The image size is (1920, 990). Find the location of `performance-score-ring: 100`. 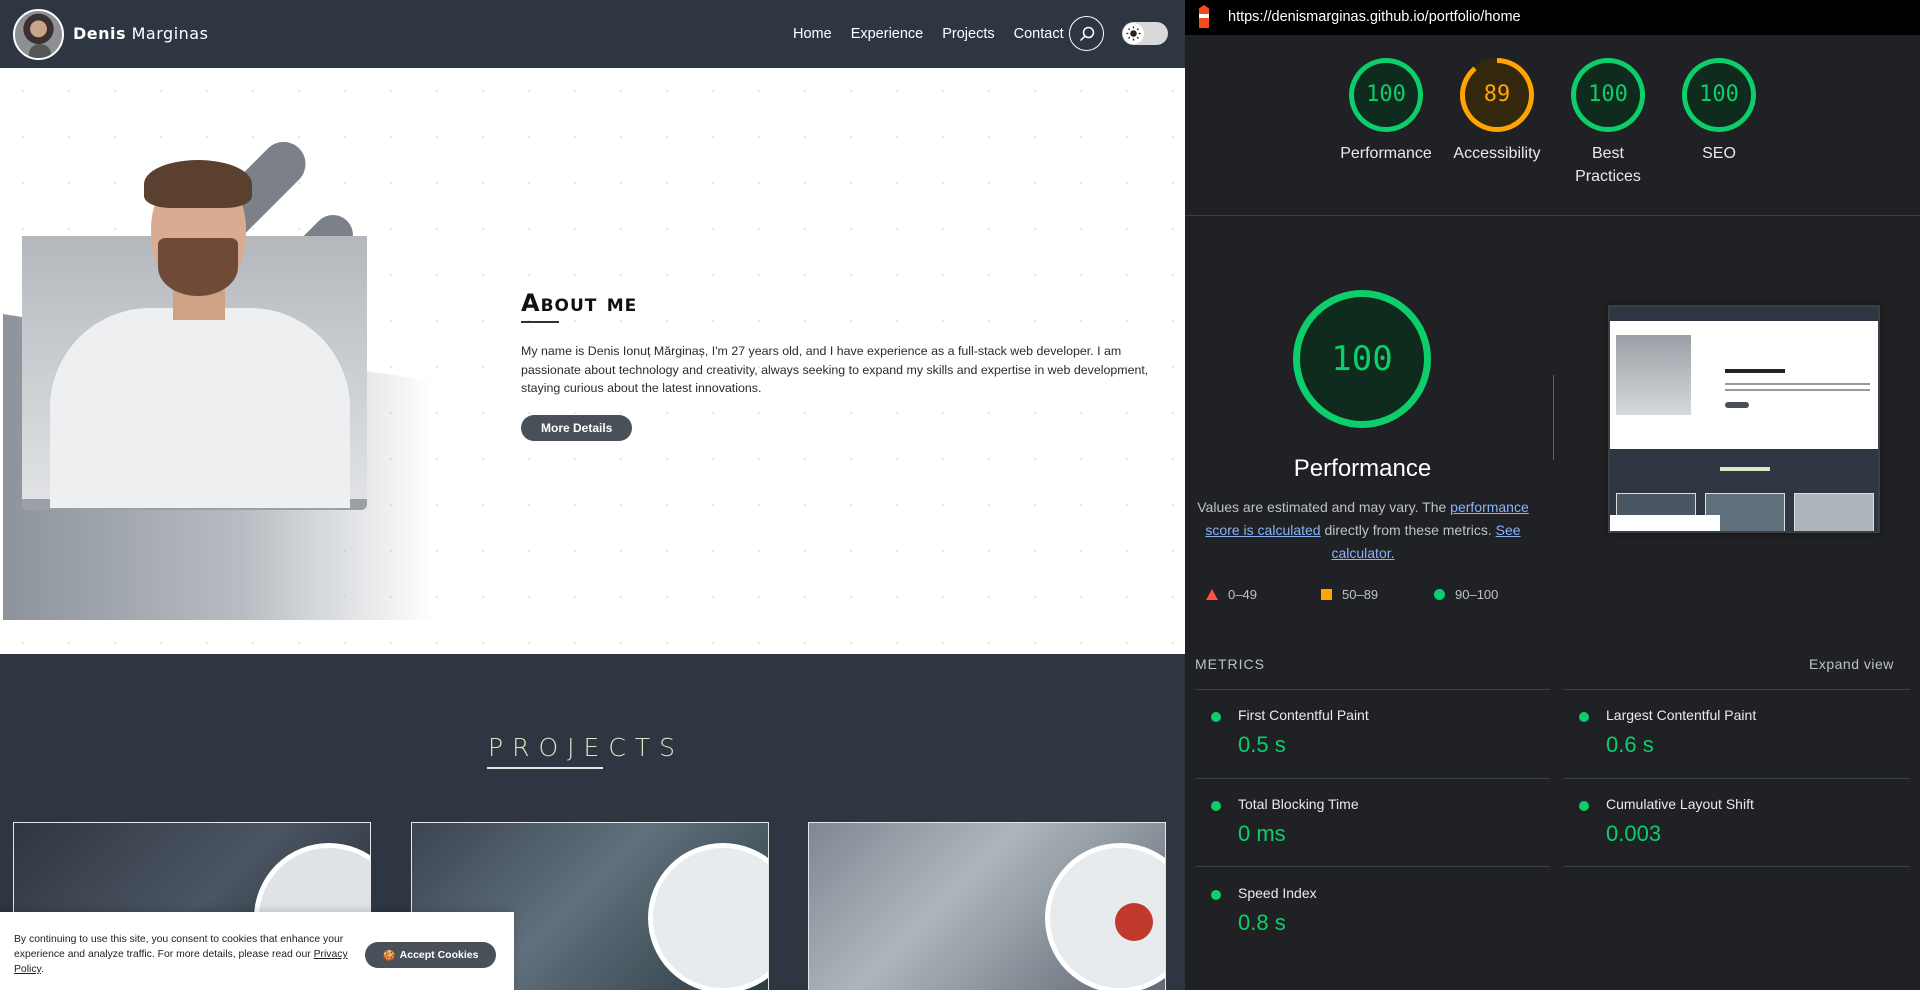

performance-score-ring: 100 is located at coordinates (1362, 359).